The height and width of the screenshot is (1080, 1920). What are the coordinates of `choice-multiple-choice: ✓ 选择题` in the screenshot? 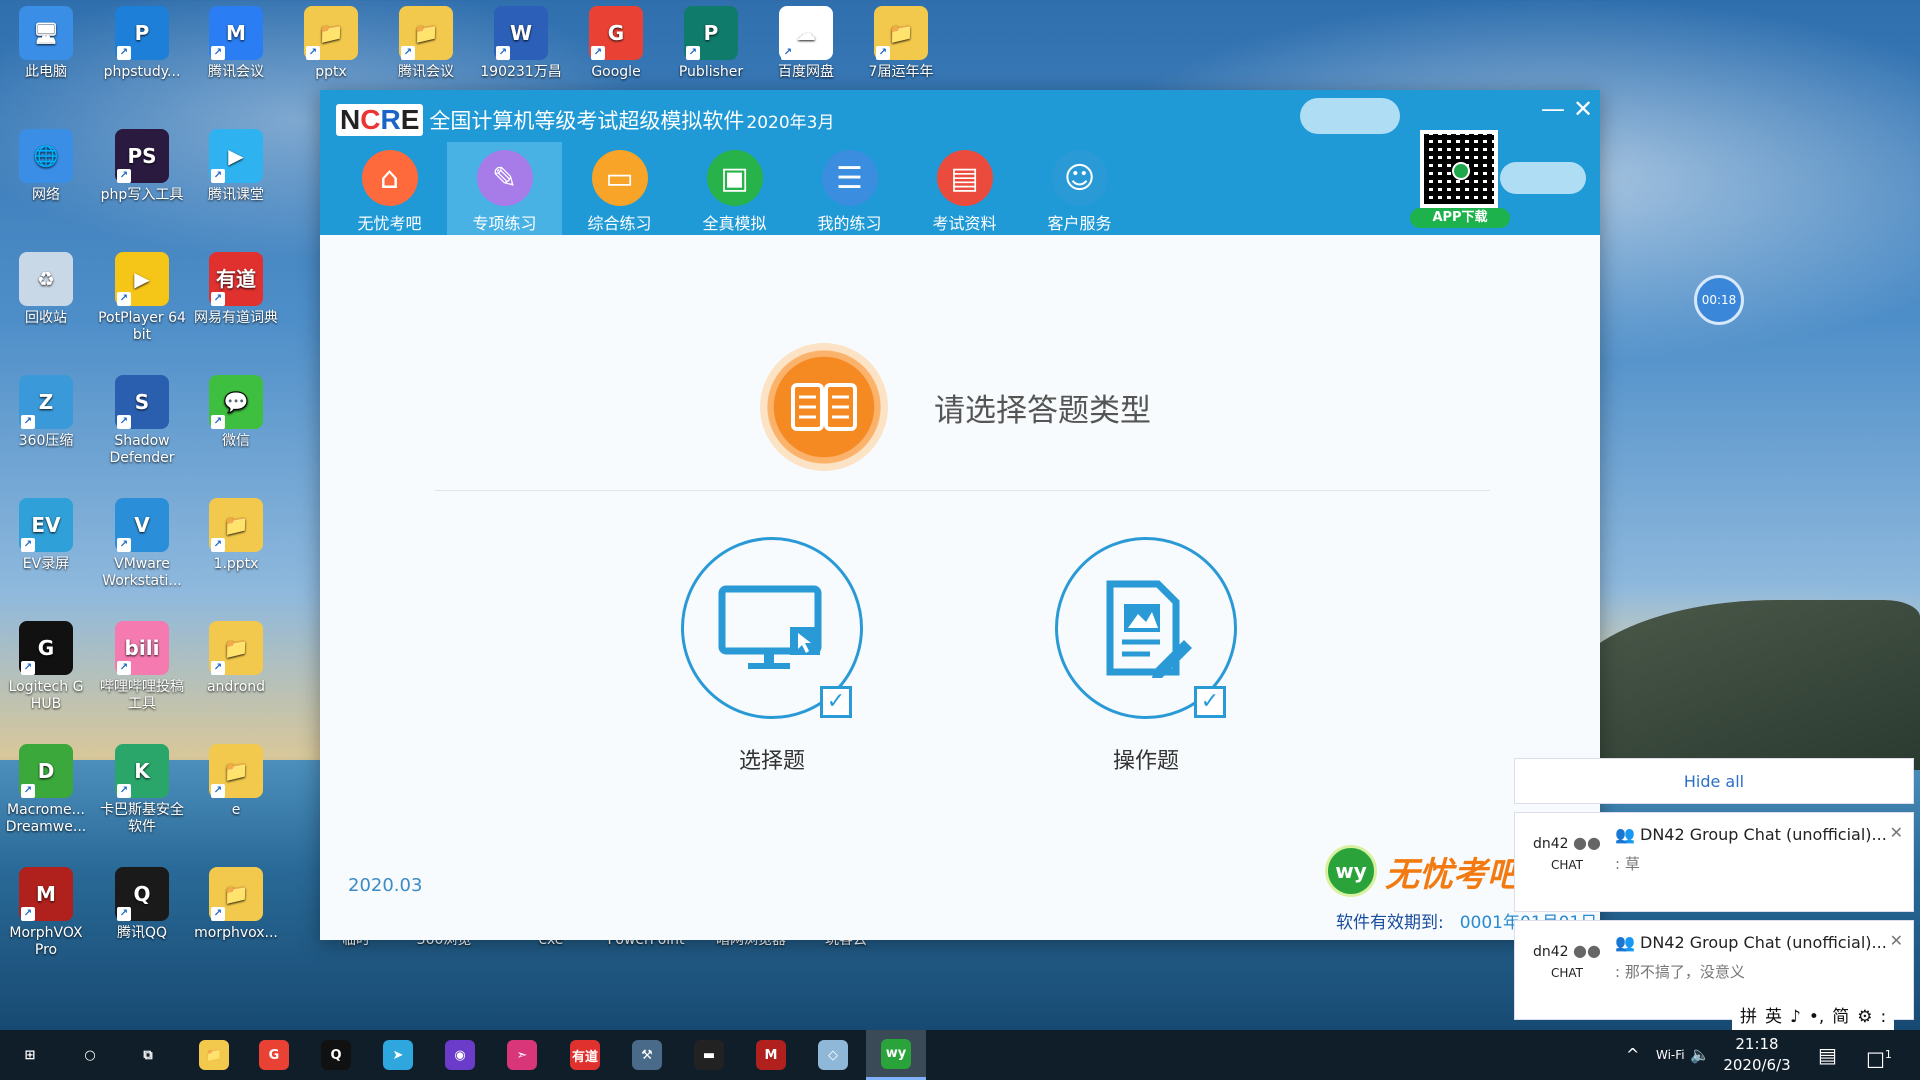 It's located at (772, 656).